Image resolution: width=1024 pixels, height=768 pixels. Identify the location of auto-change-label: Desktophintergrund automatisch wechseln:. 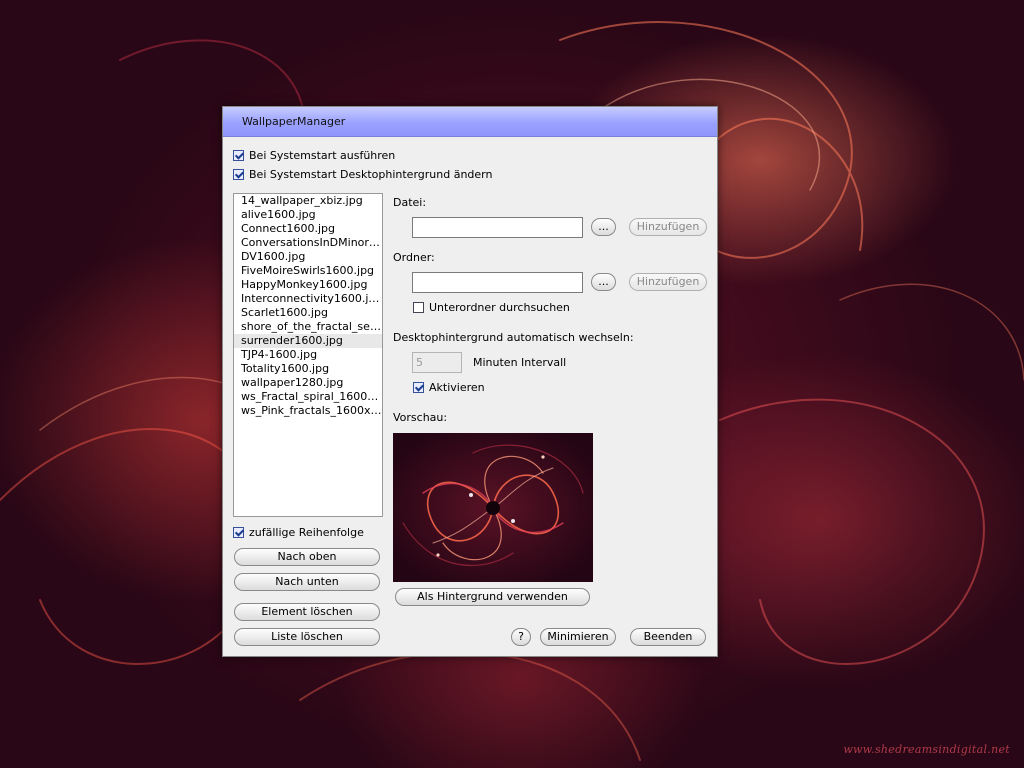
(513, 337).